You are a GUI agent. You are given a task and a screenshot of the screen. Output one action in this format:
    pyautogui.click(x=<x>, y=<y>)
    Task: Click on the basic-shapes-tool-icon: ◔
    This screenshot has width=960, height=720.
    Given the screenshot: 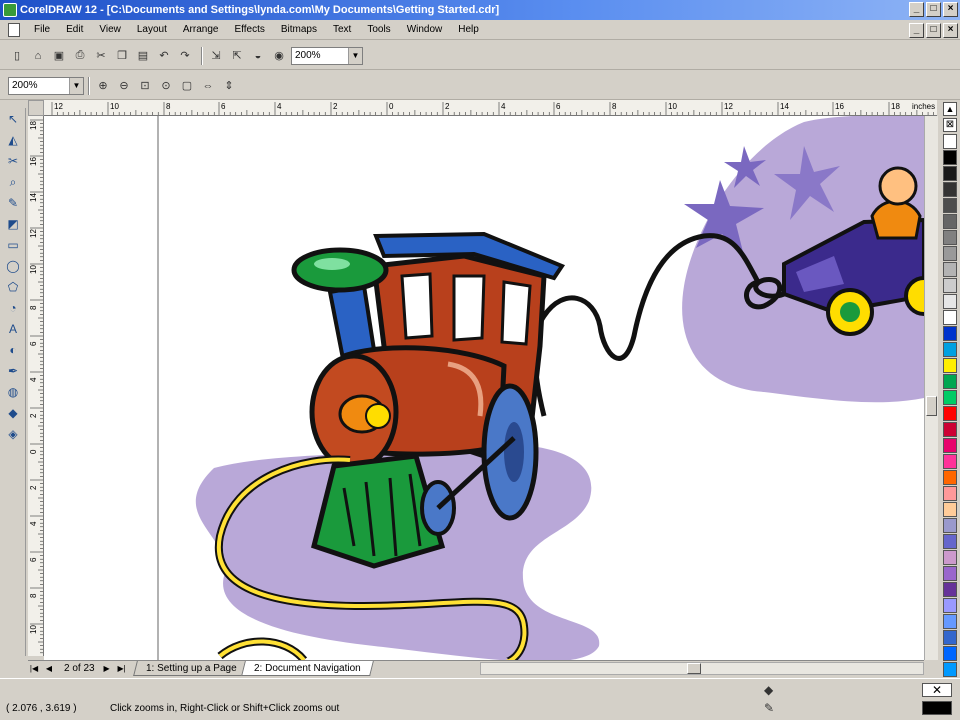 What is the action you would take?
    pyautogui.click(x=13, y=308)
    